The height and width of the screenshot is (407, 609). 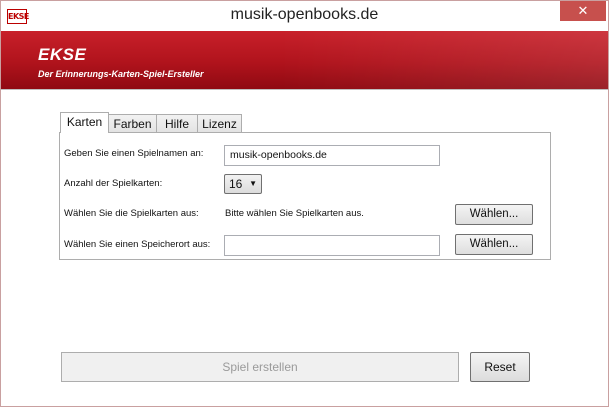 What do you see at coordinates (84, 122) in the screenshot?
I see `tab-karten: Karten` at bounding box center [84, 122].